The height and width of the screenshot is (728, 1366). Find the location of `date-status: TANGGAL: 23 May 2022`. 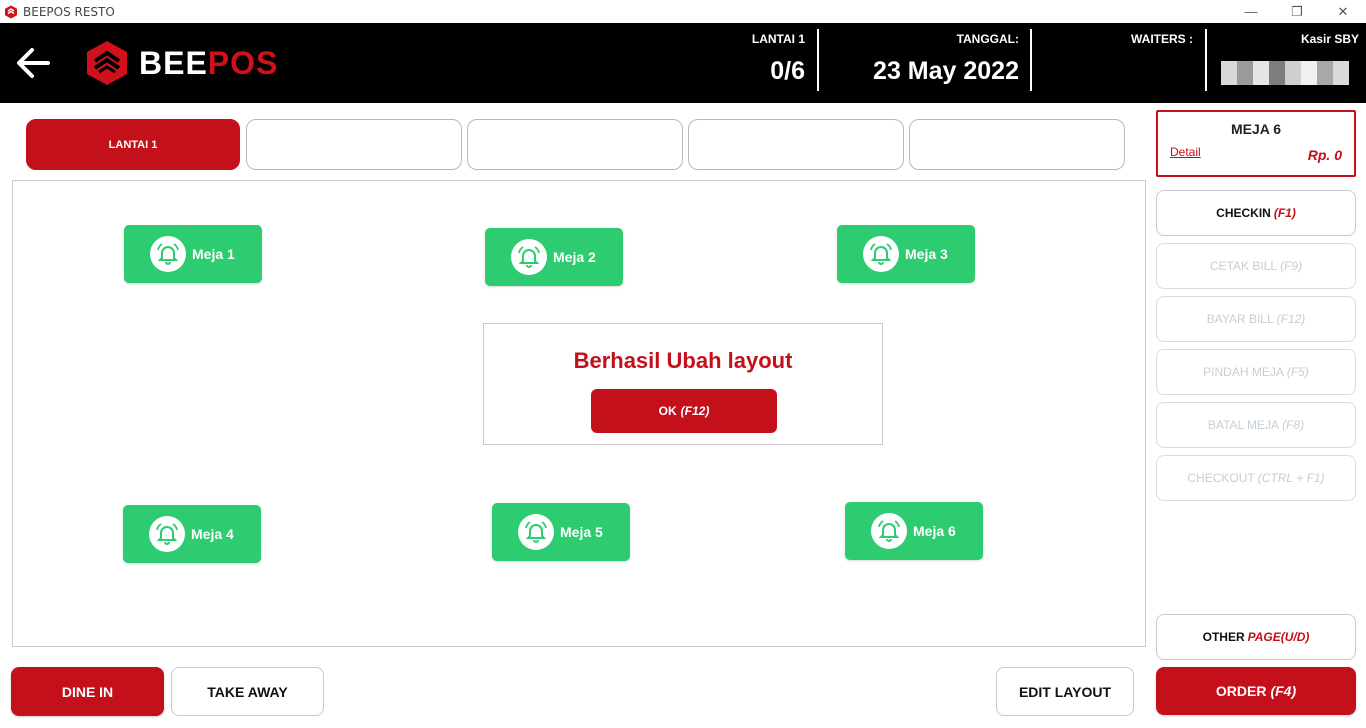

date-status: TANGGAL: 23 May 2022 is located at coordinates (929, 63).